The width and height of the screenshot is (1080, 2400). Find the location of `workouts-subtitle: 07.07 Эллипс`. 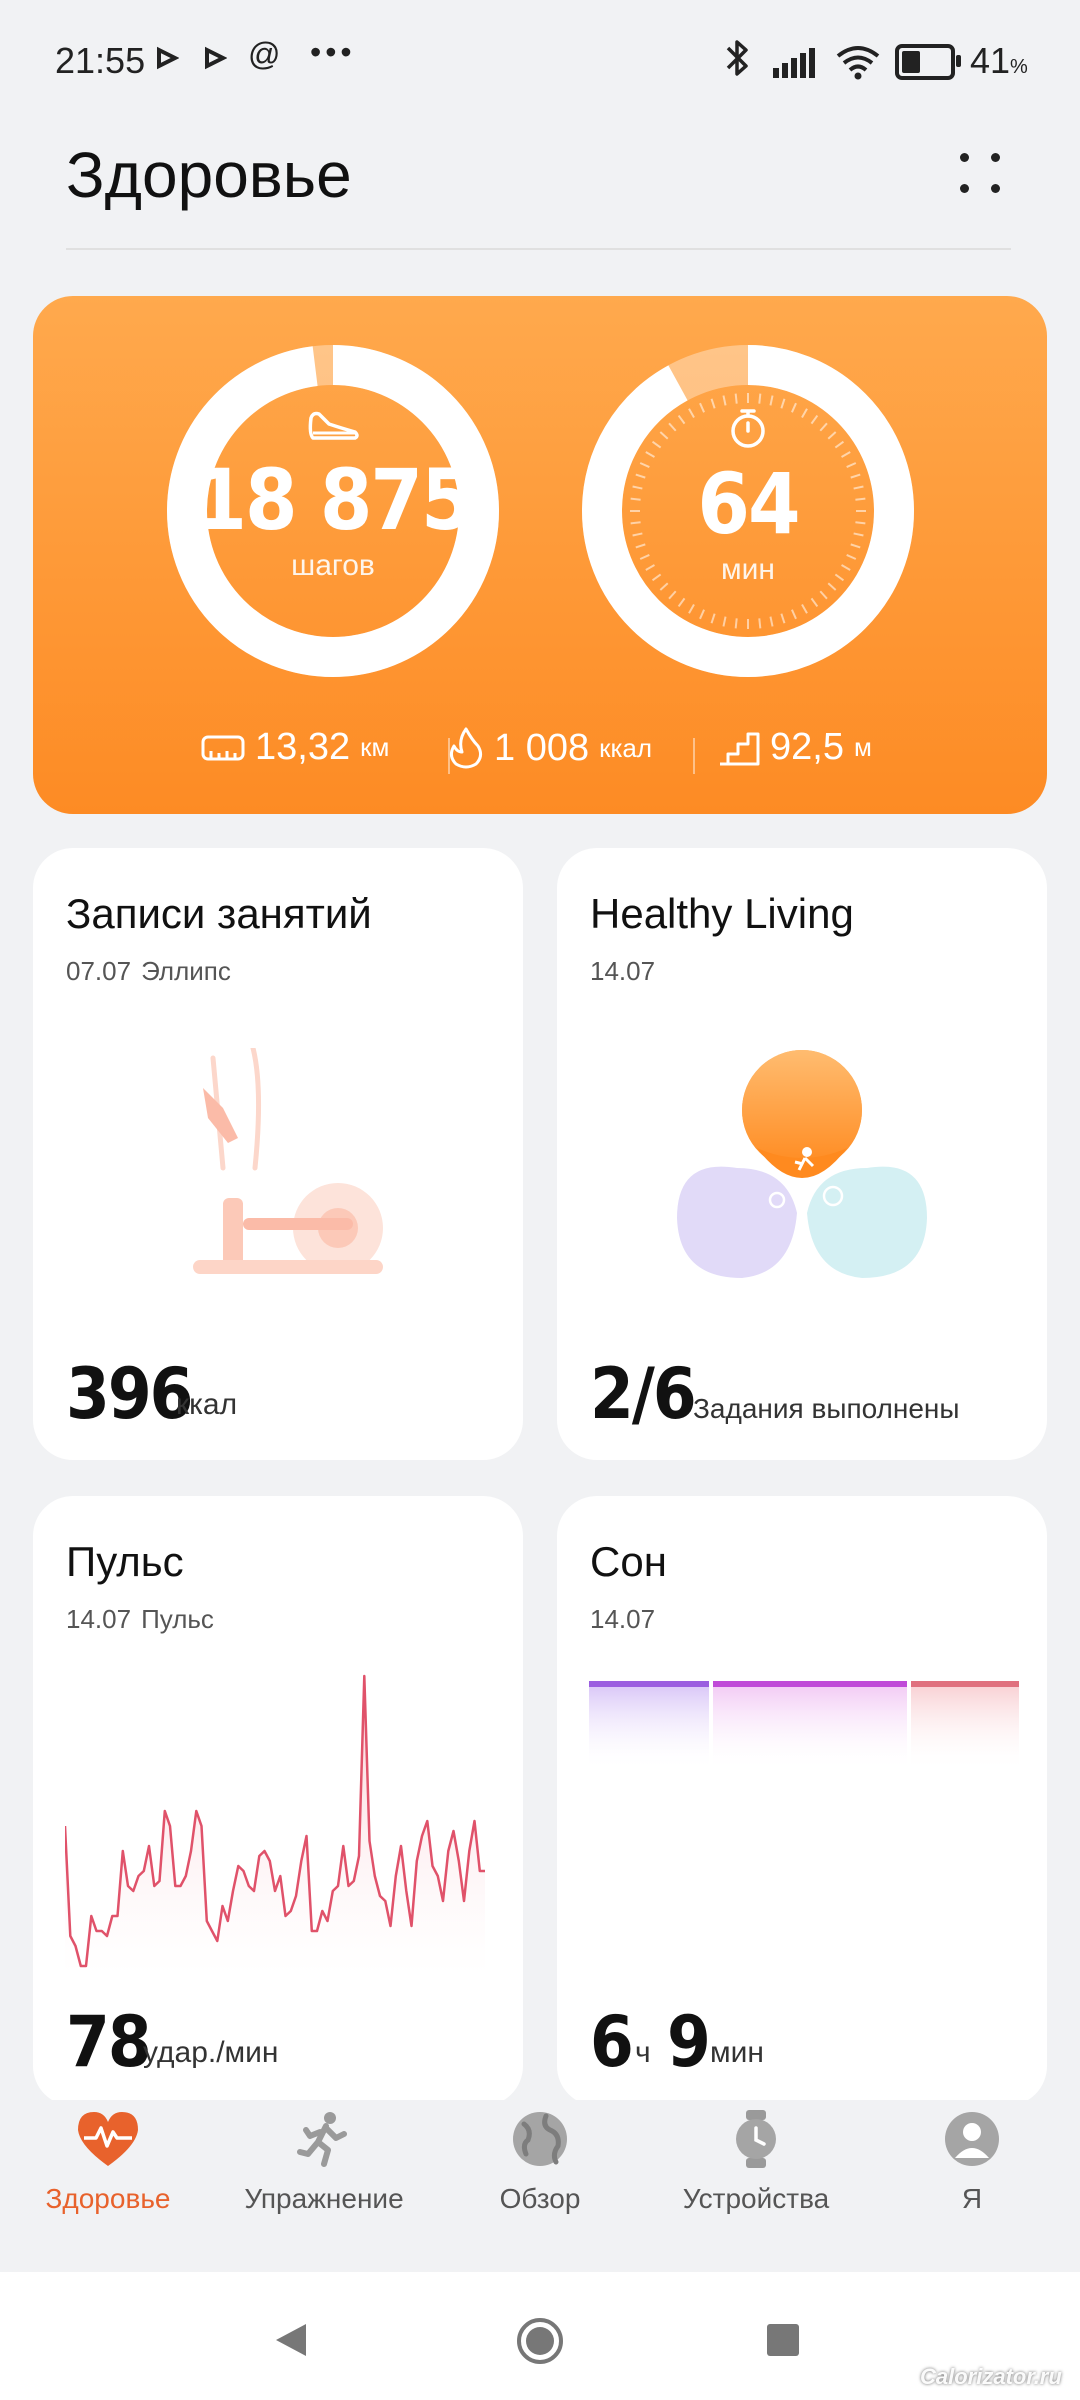

workouts-subtitle: 07.07 Эллипс is located at coordinates (148, 971).